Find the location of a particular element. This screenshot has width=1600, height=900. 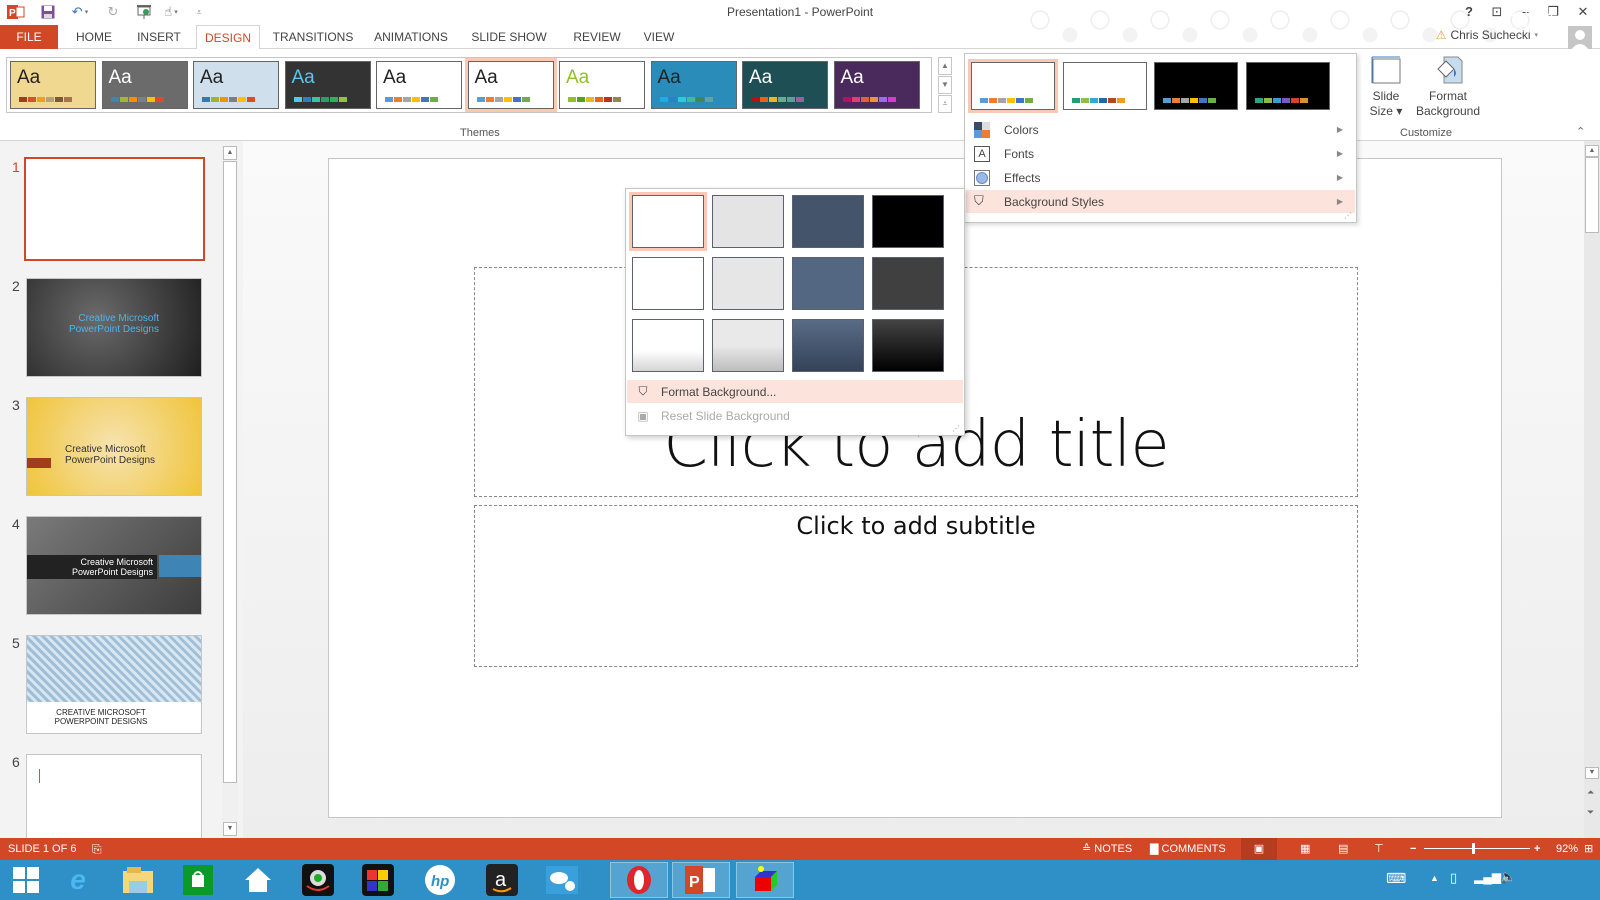

menu-item-effects: Effects ▶ is located at coordinates (1160, 177).